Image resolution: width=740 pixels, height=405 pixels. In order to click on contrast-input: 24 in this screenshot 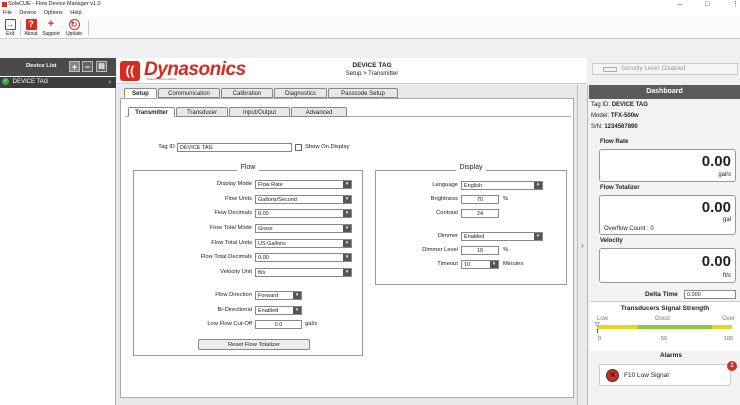, I will do `click(480, 213)`.